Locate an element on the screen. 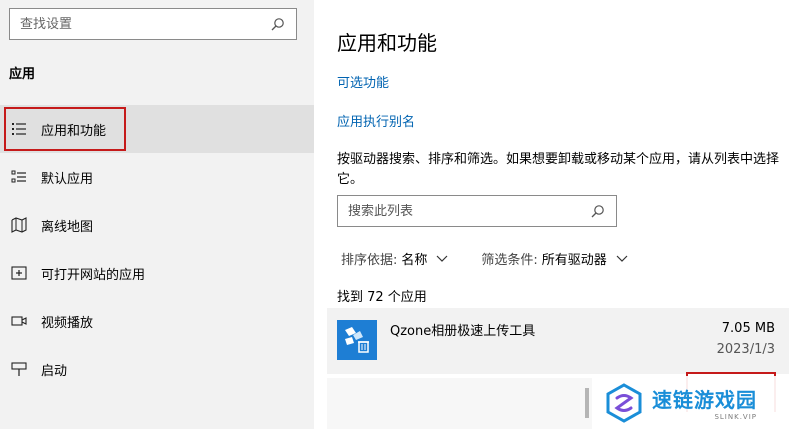 This screenshot has height=429, width=789. settings-search-input is located at coordinates (145, 24).